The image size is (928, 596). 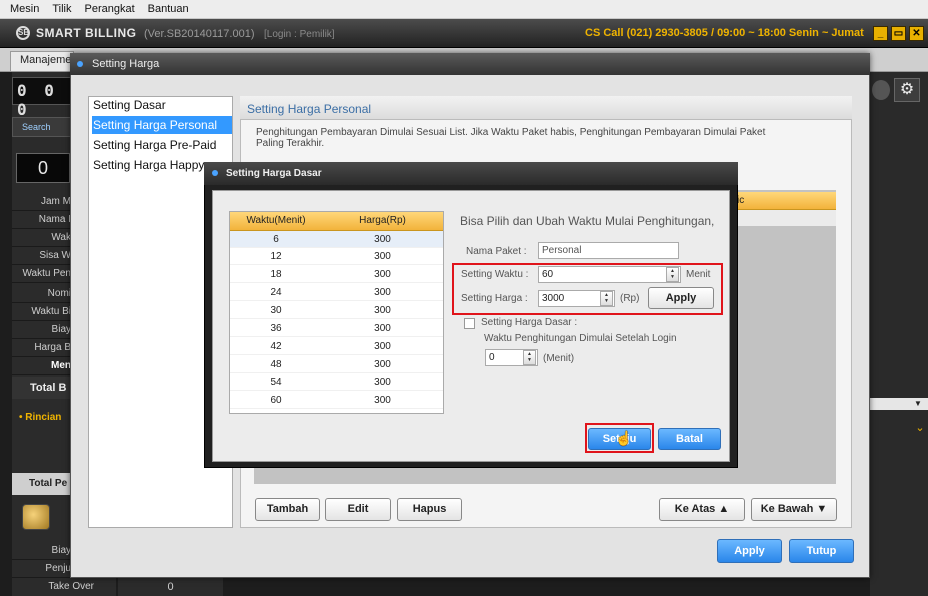 What do you see at coordinates (881, 90) in the screenshot?
I see `circle-icon` at bounding box center [881, 90].